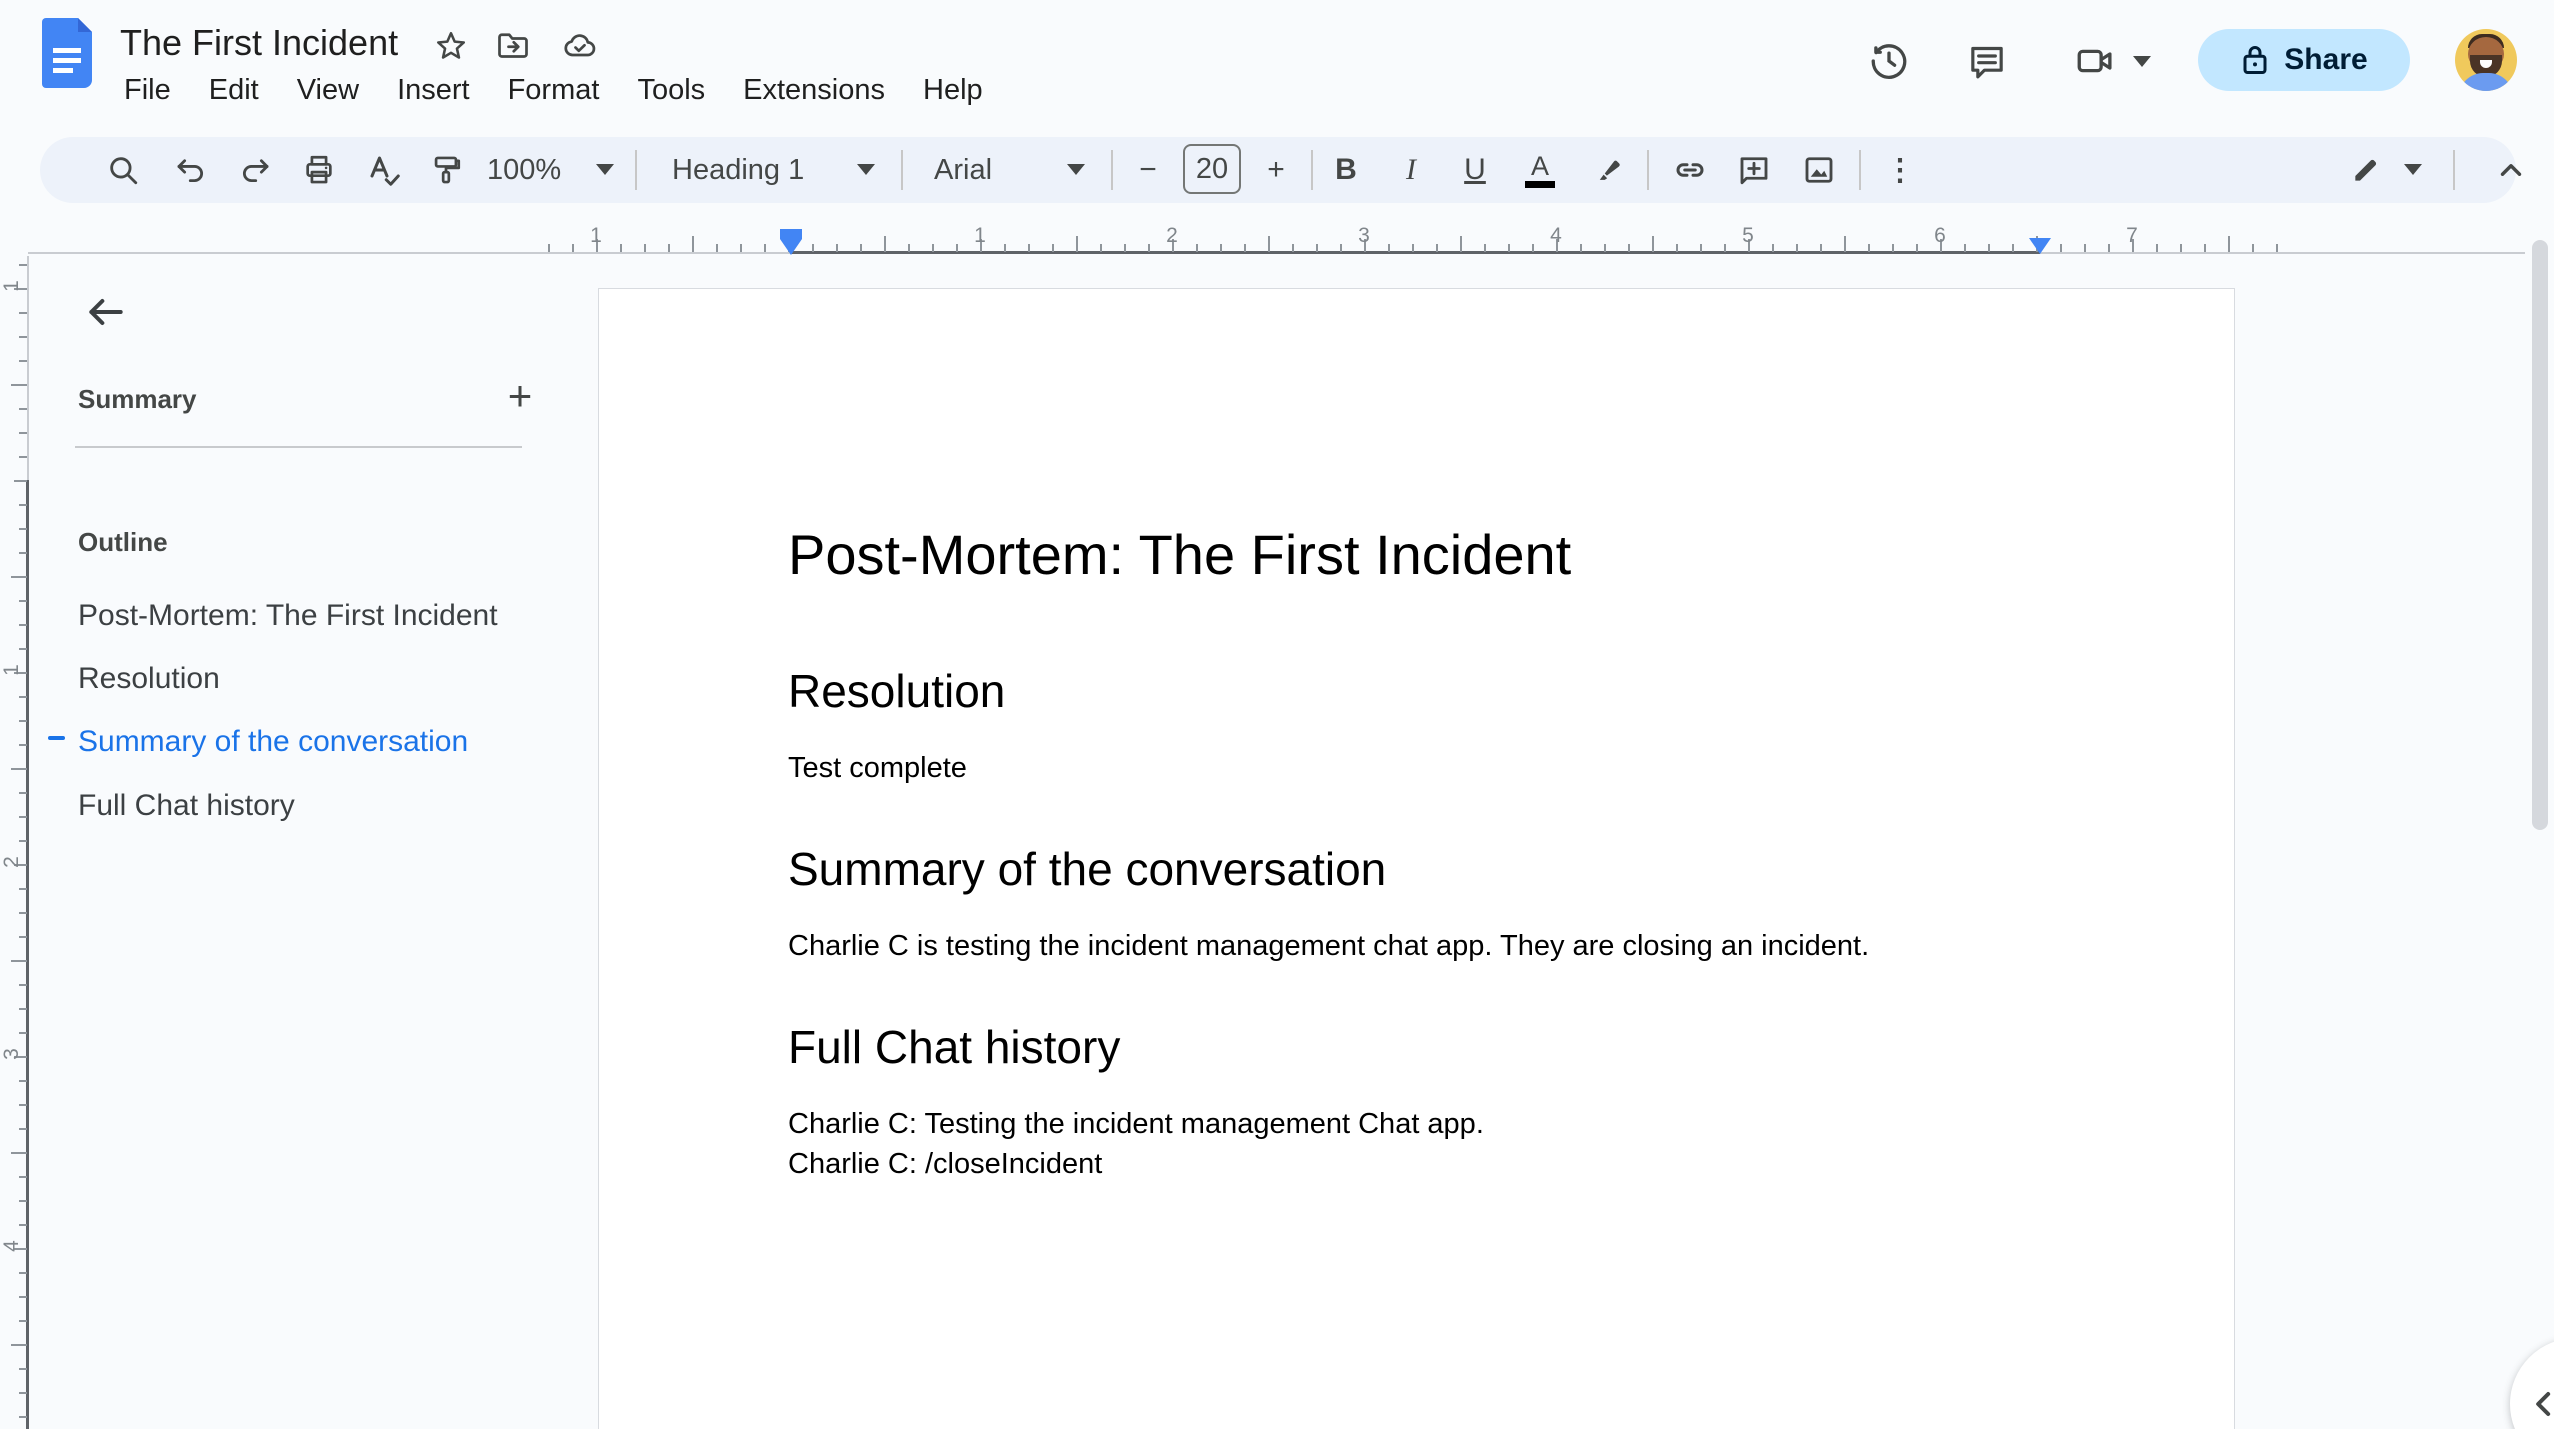 This screenshot has width=2554, height=1429. What do you see at coordinates (56, 738) in the screenshot?
I see `active-outline-dash` at bounding box center [56, 738].